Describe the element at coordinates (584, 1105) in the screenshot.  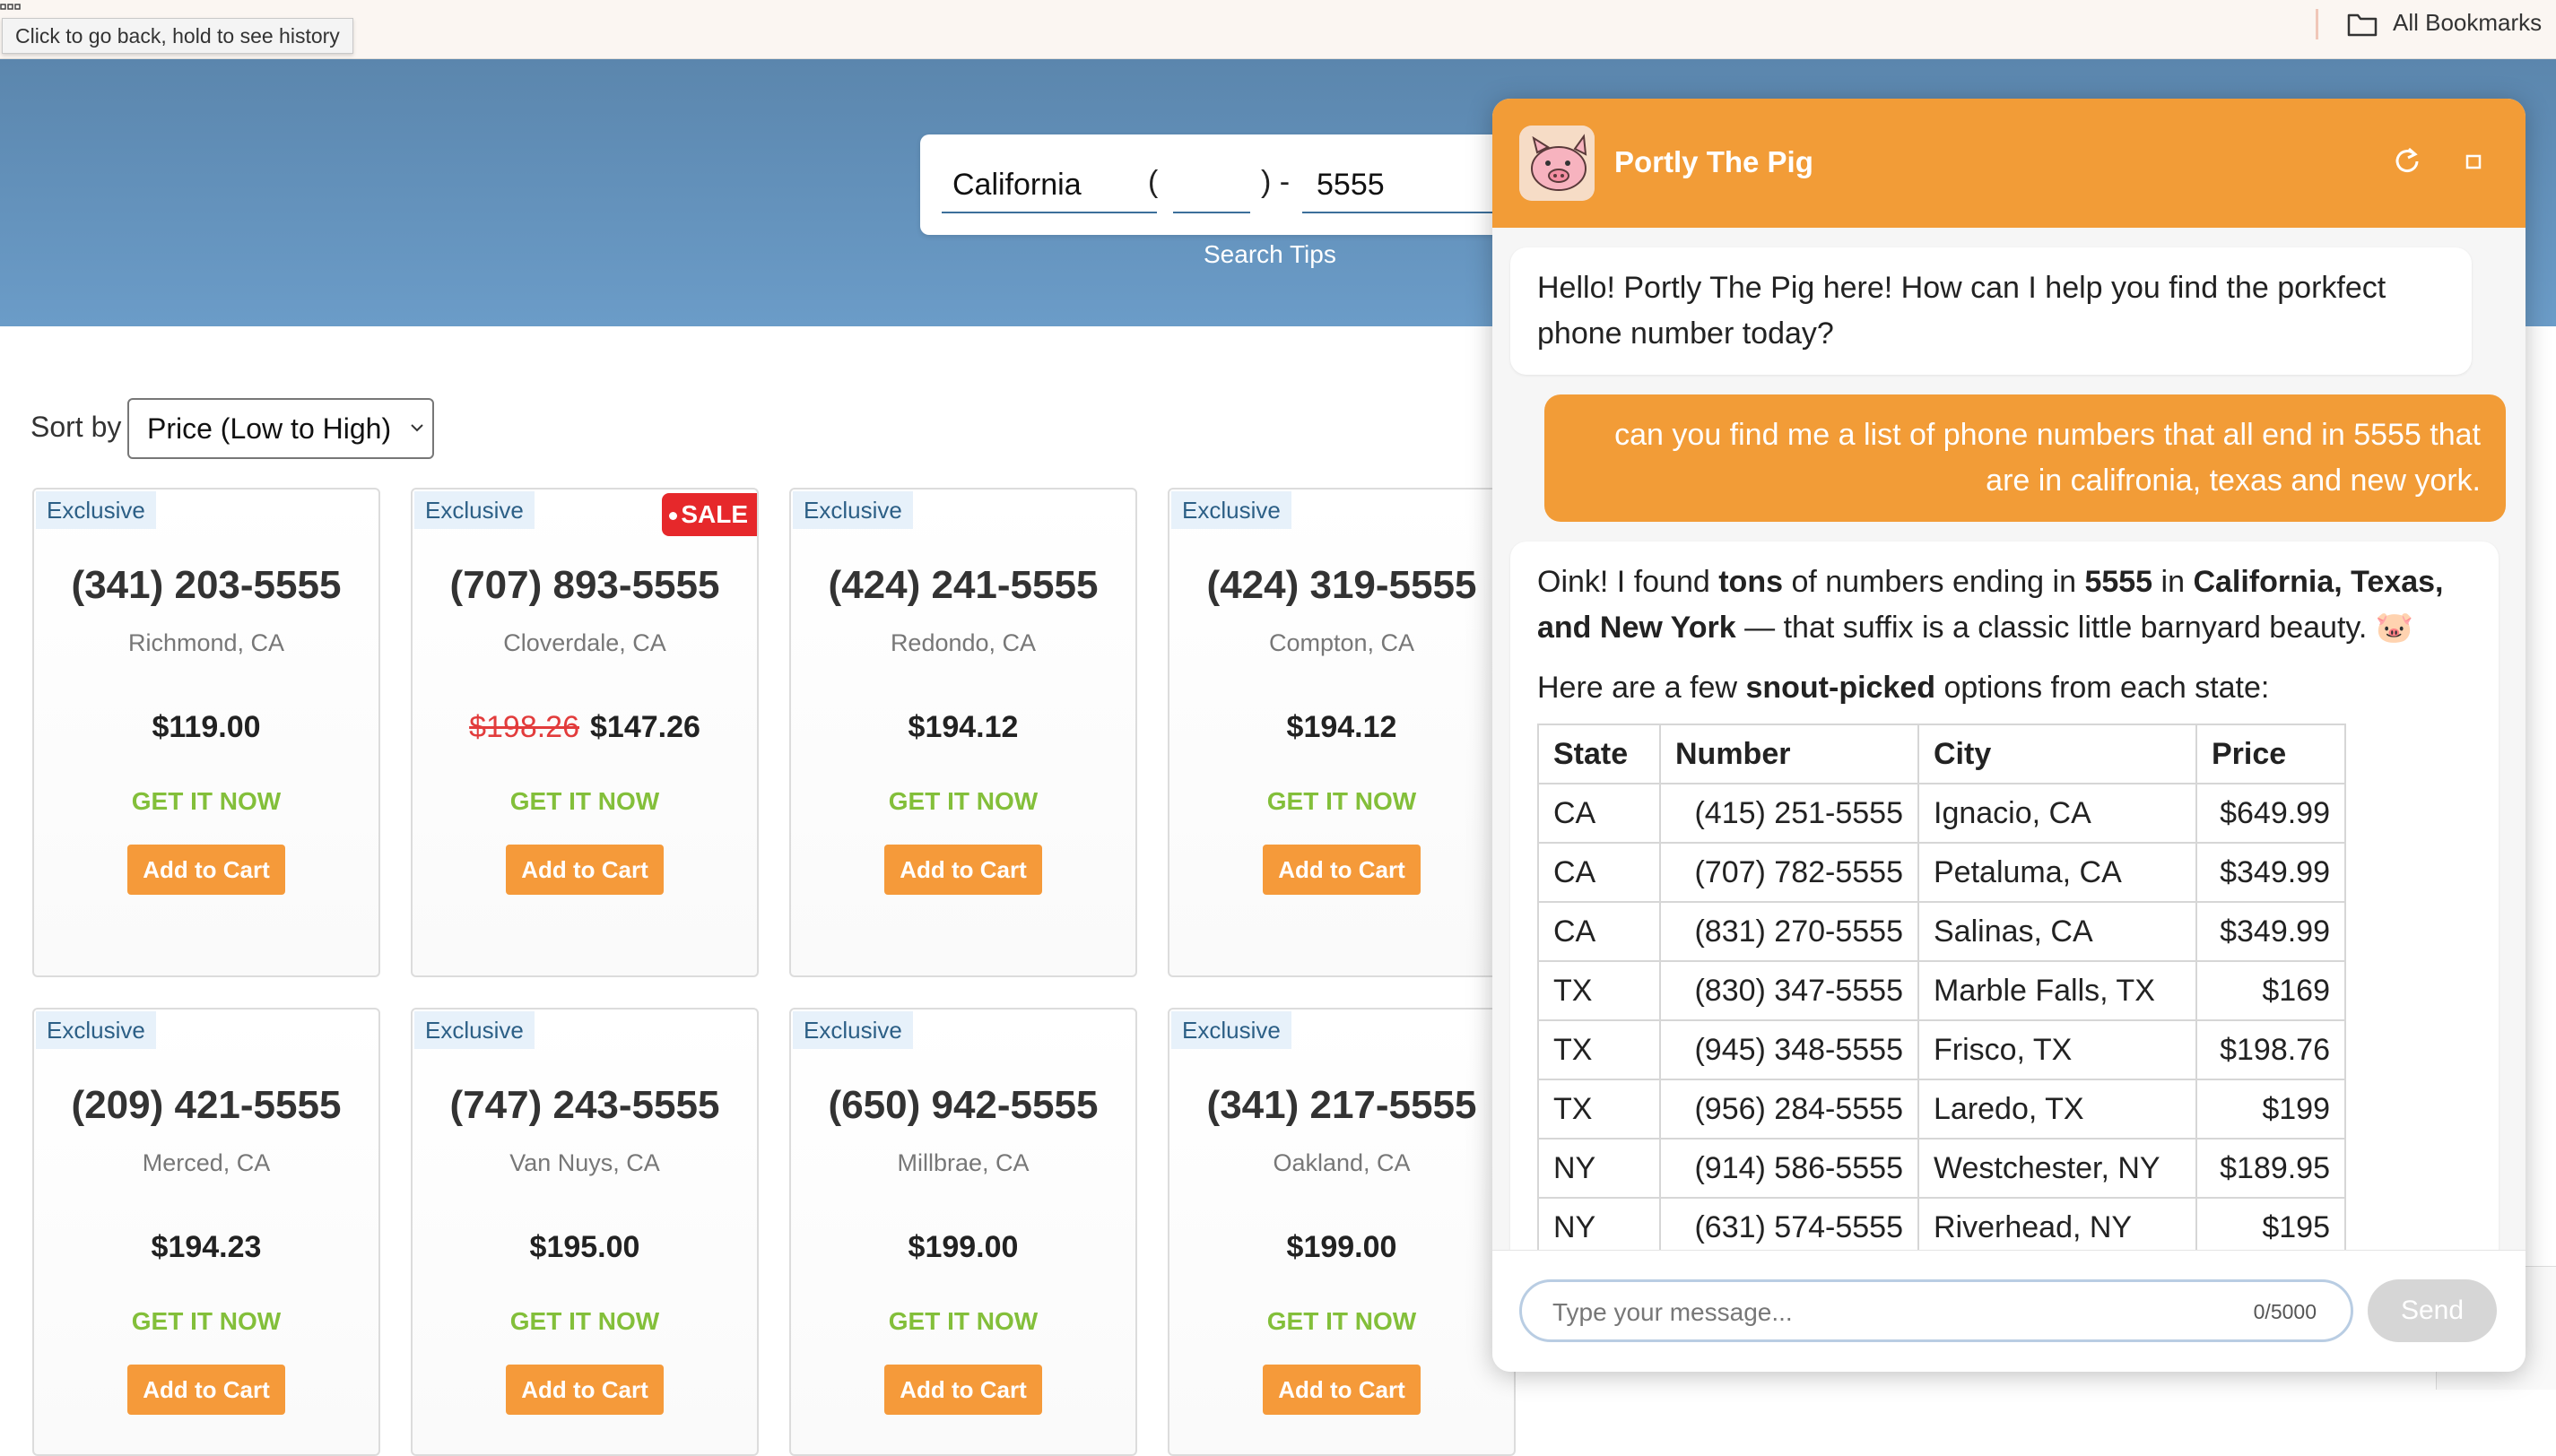
I see `card-phone-number: (747) 243-5555` at that location.